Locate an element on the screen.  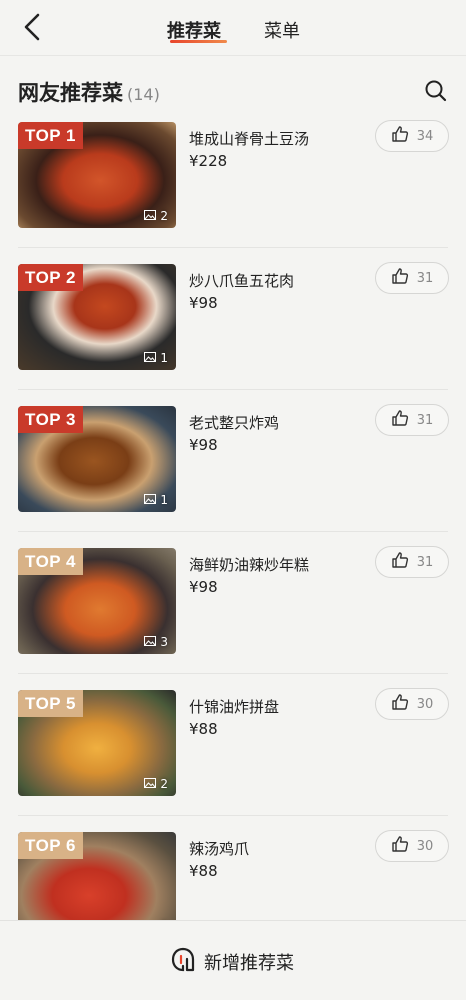
add-dish-icon is located at coordinates (183, 962).